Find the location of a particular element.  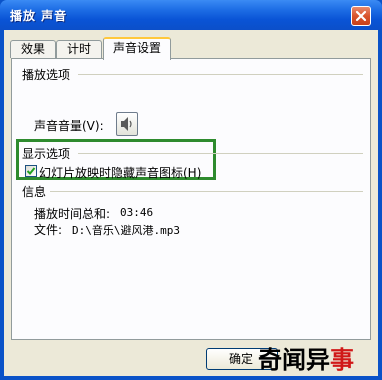

tab-effects: 效果 is located at coordinates (33, 49).